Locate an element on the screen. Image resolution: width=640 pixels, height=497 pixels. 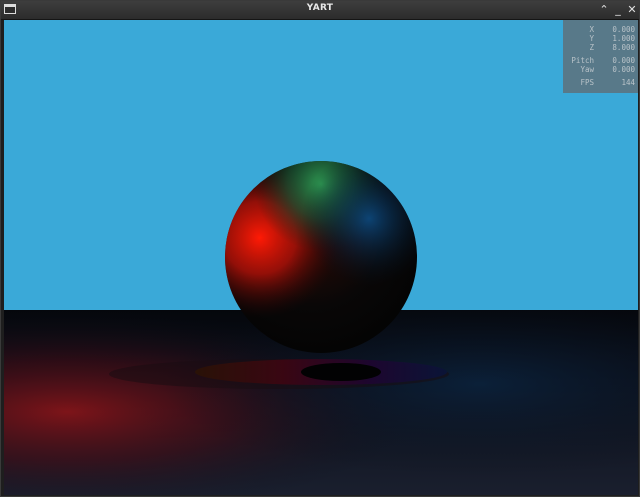
hud-label: Y is located at coordinates (591, 38).